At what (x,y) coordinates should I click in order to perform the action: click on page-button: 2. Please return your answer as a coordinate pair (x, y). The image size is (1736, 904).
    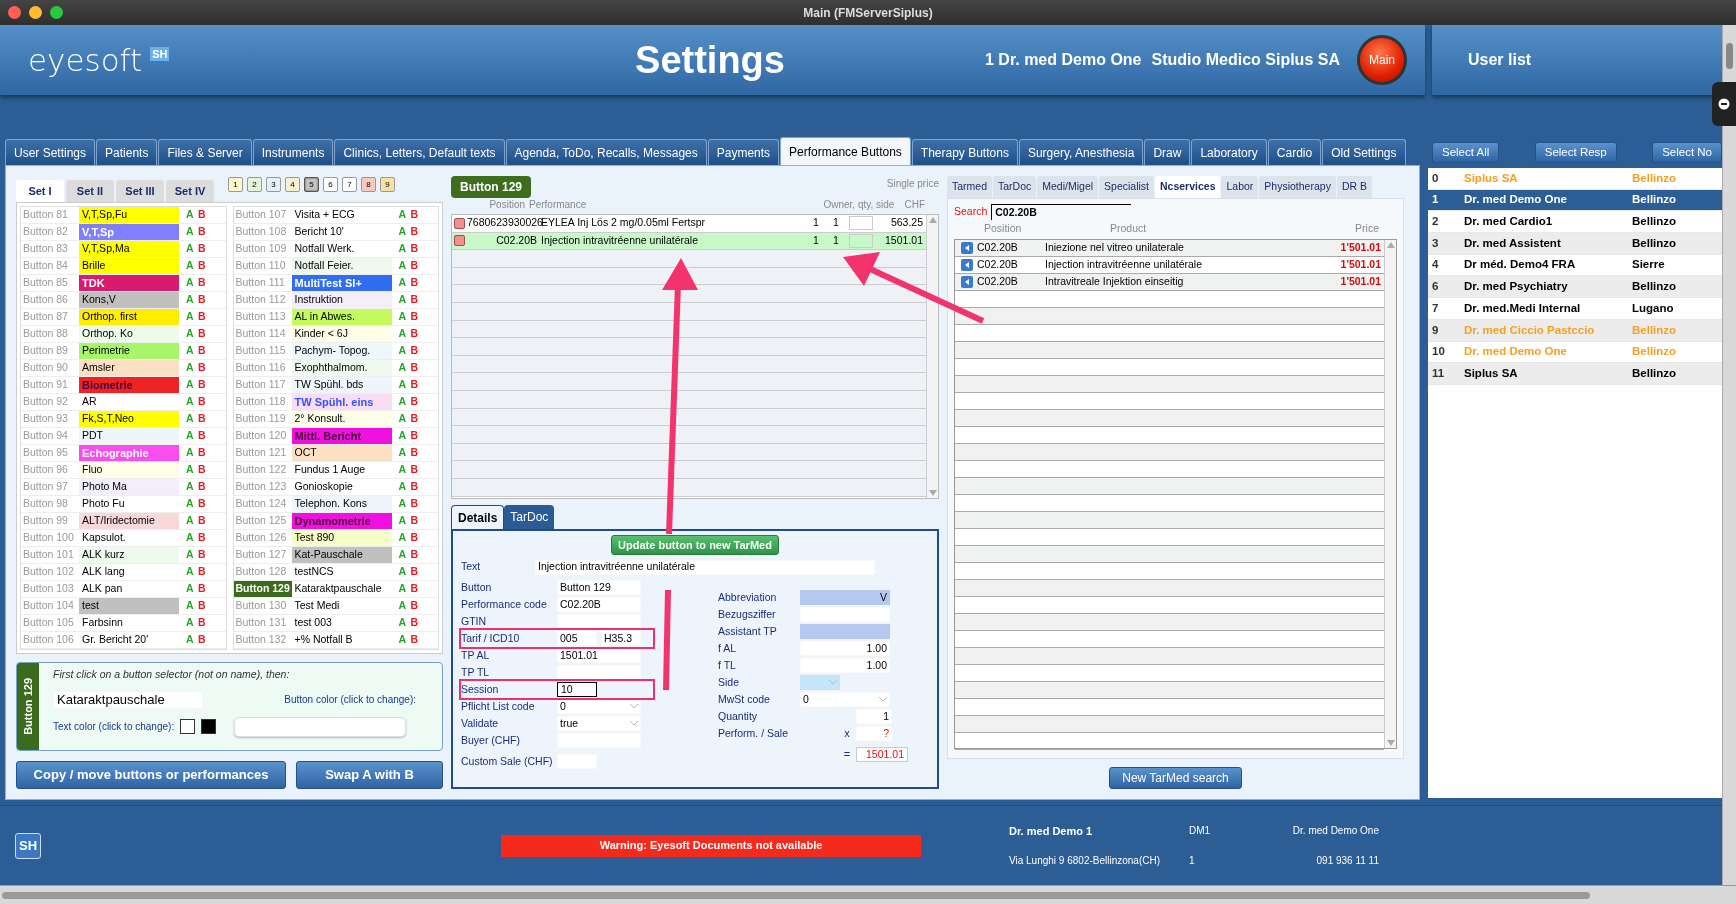
    Looking at the image, I should click on (254, 184).